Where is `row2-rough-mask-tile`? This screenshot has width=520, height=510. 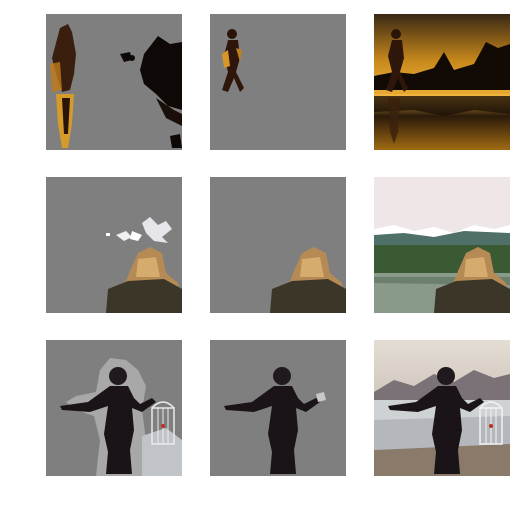 row2-rough-mask-tile is located at coordinates (114, 245).